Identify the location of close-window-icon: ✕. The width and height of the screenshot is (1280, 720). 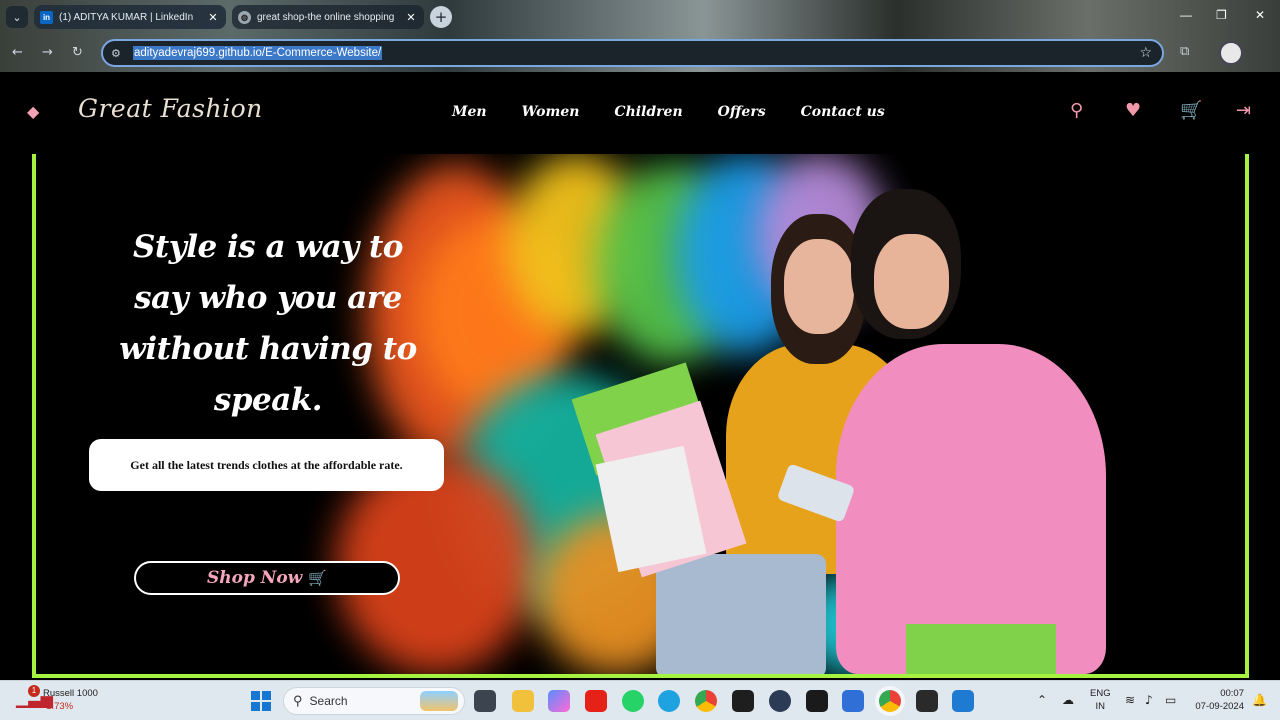
(1260, 15).